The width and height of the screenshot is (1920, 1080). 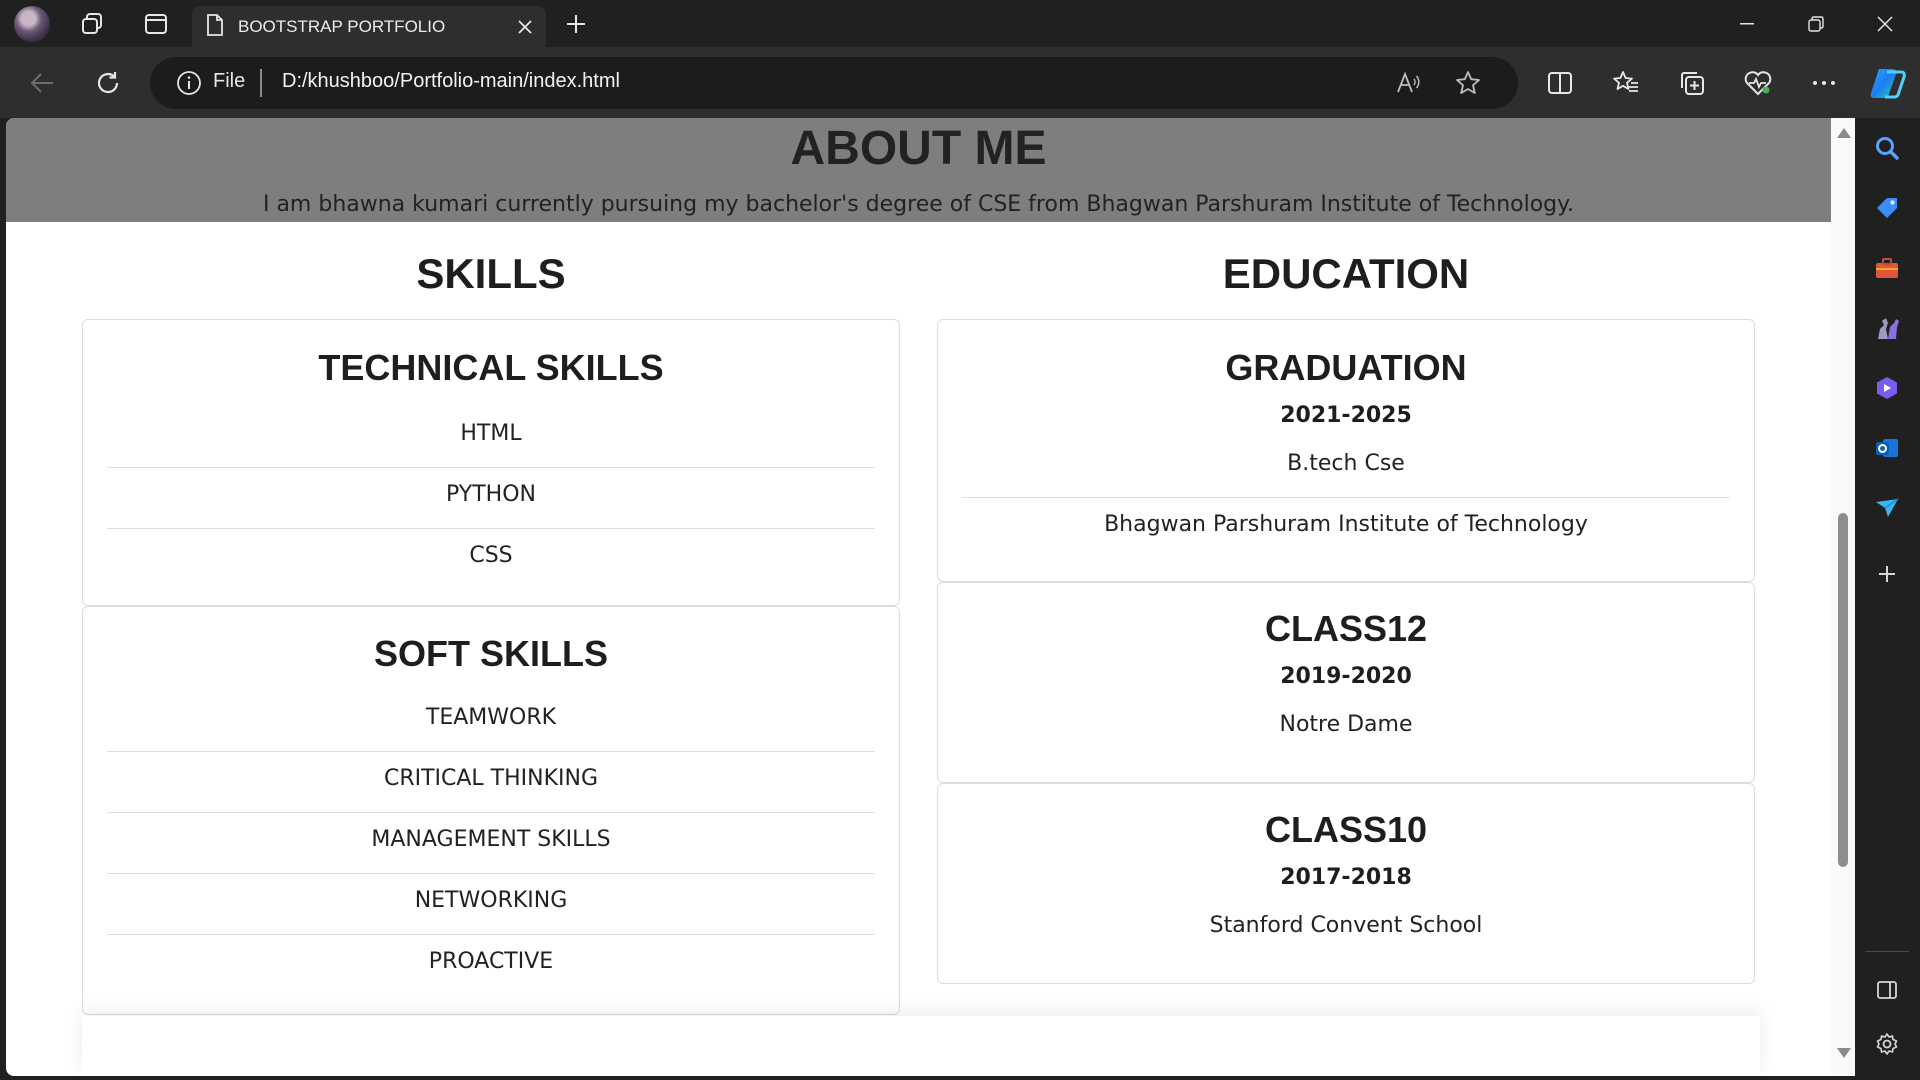 I want to click on add-icon, so click(x=1887, y=574).